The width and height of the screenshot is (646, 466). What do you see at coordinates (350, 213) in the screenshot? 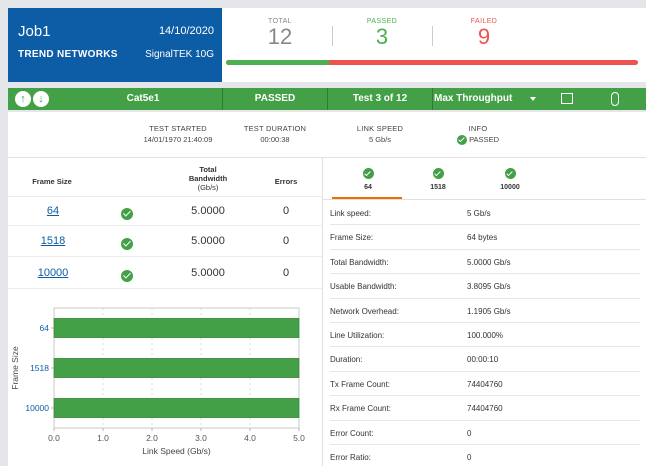
I see `detail-label: Link speed:` at bounding box center [350, 213].